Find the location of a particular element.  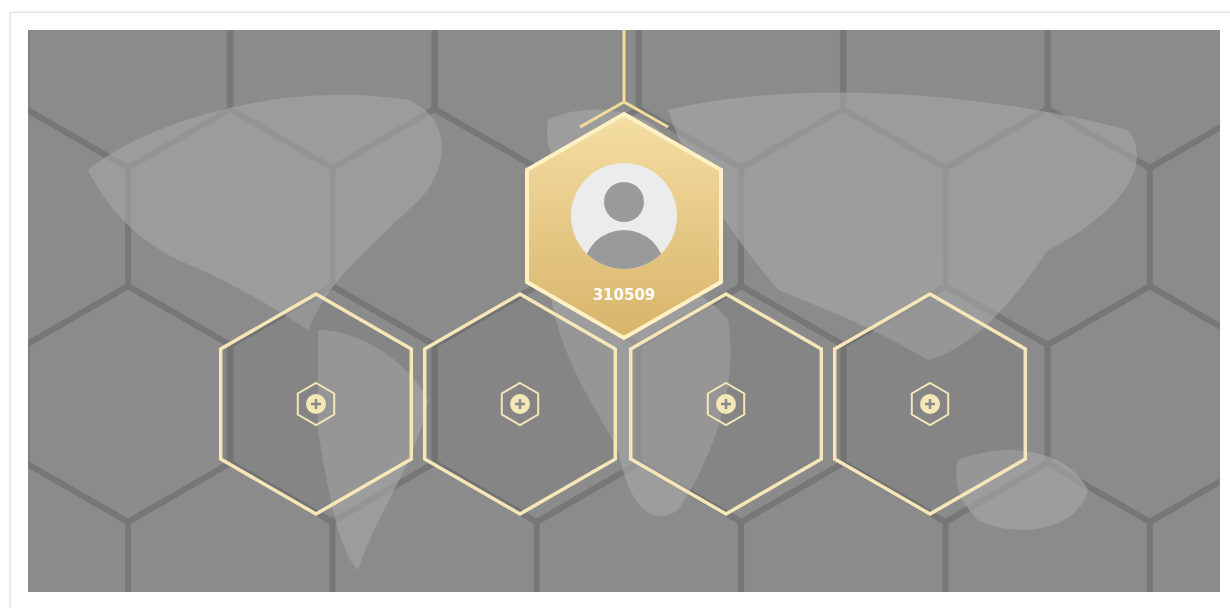

avatar-icon is located at coordinates (624, 216).